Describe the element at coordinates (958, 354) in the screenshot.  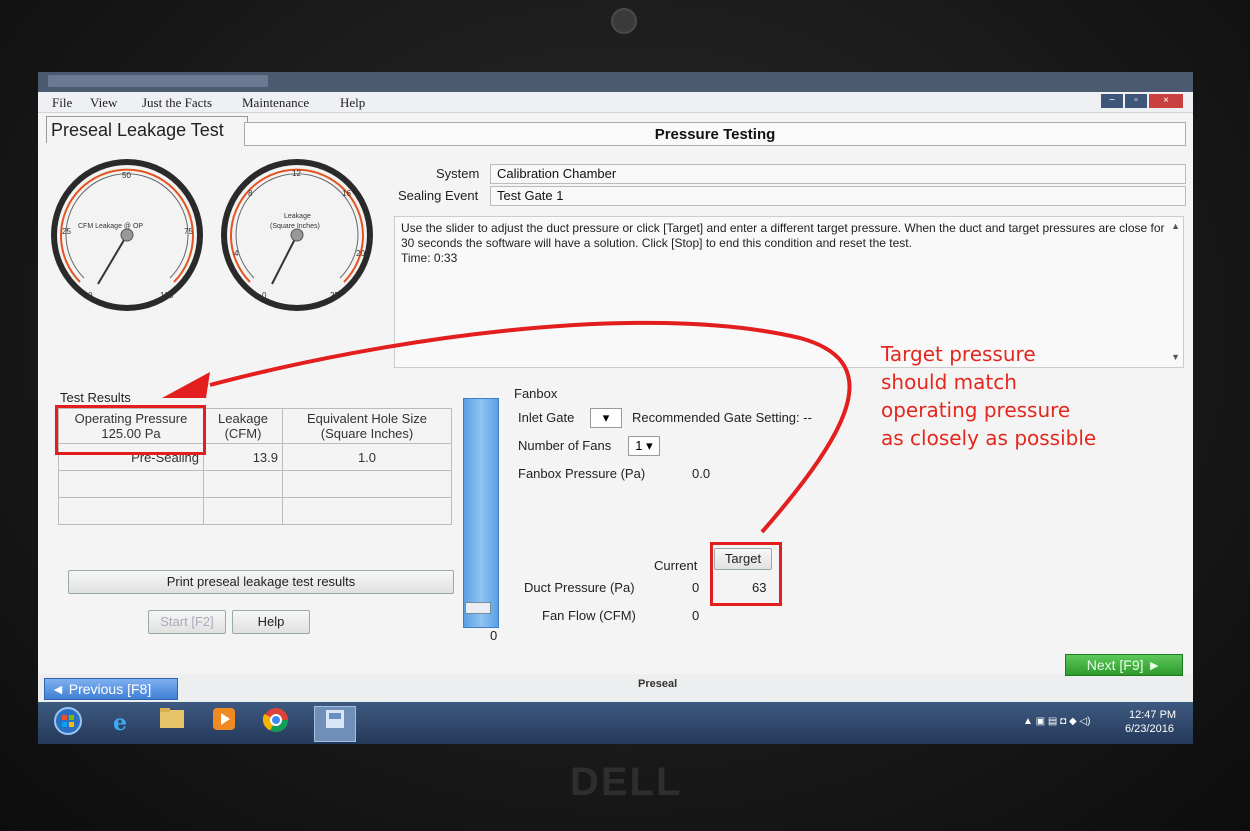
I see `annotation-line: Target pressure` at that location.